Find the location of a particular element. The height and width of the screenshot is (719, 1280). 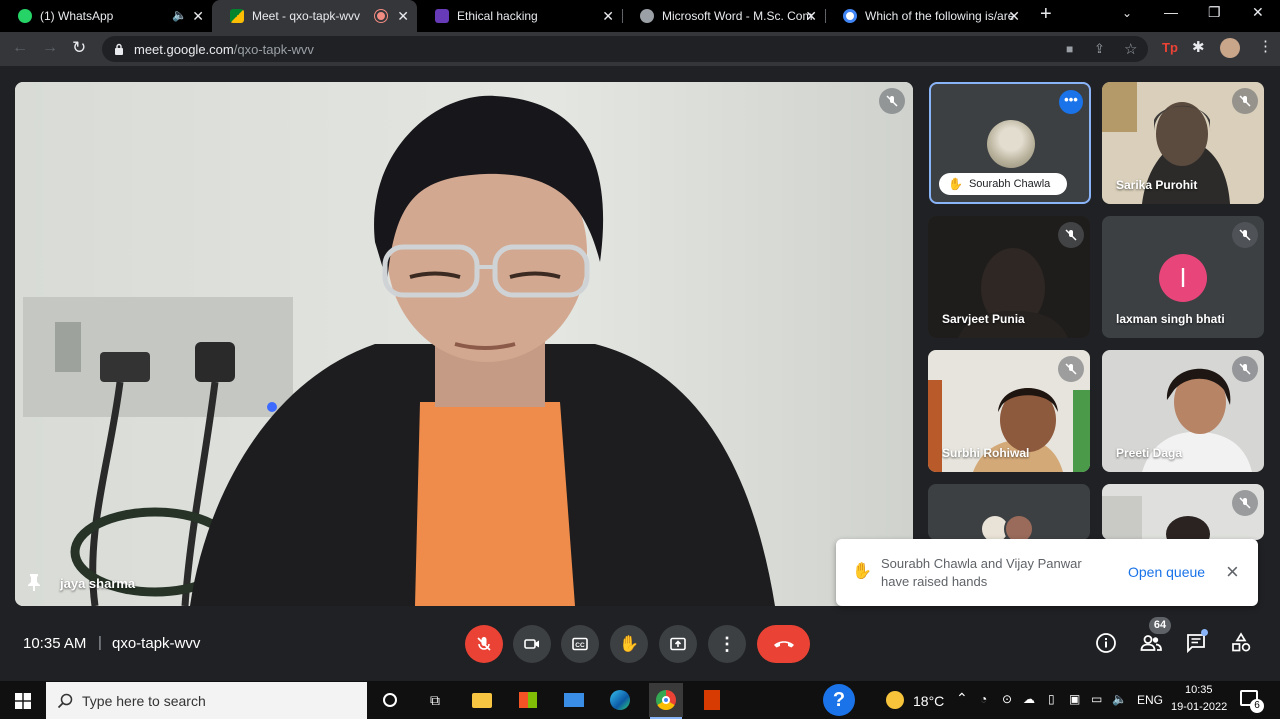

globe-icon is located at coordinates (647, 16).